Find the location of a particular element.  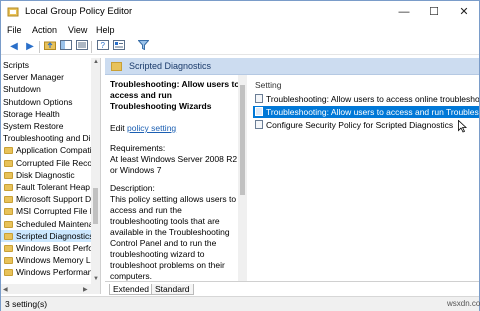

tree-item: Windows Boot Perfor is located at coordinates (46, 248).